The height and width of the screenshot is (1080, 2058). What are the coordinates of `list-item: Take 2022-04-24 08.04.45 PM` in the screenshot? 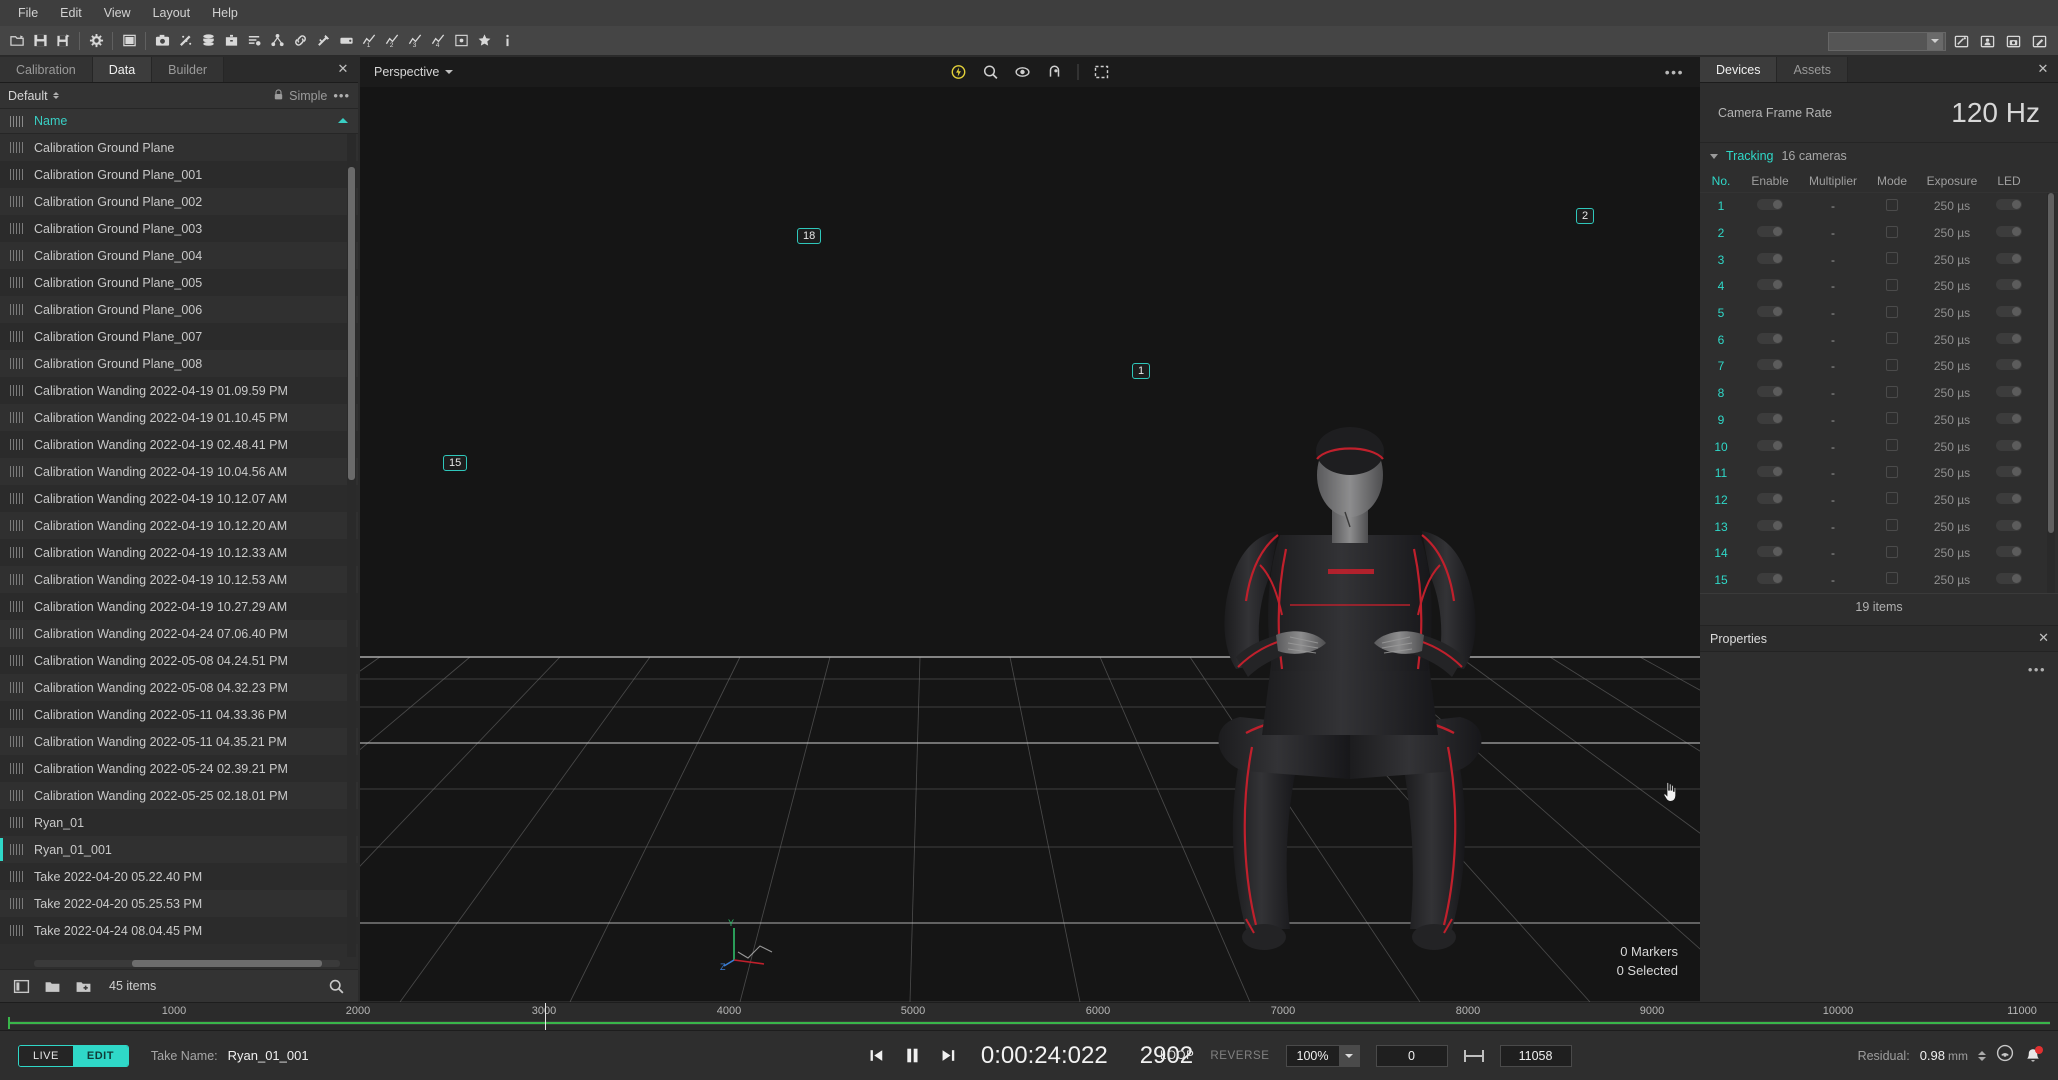 It's located at (179, 930).